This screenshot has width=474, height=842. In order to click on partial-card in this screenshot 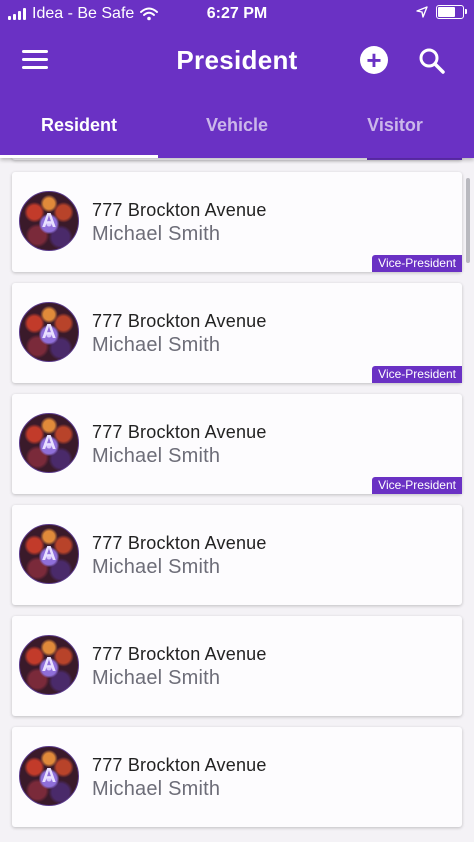, I will do `click(237, 159)`.